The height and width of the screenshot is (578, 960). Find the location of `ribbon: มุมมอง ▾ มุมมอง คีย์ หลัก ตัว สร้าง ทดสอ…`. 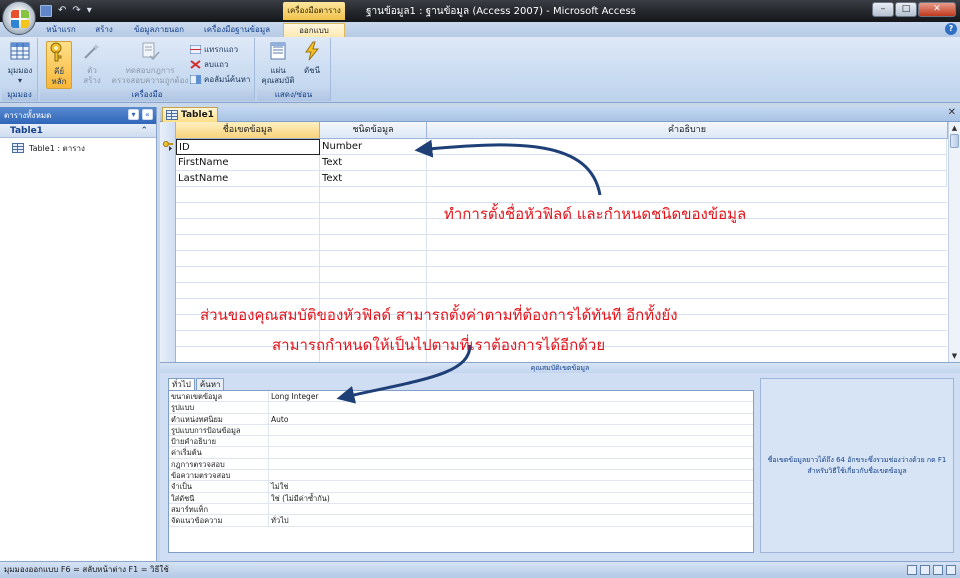

ribbon: มุมมอง ▾ มุมมอง คีย์ หลัก ตัว สร้าง ทดสอ… is located at coordinates (480, 70).